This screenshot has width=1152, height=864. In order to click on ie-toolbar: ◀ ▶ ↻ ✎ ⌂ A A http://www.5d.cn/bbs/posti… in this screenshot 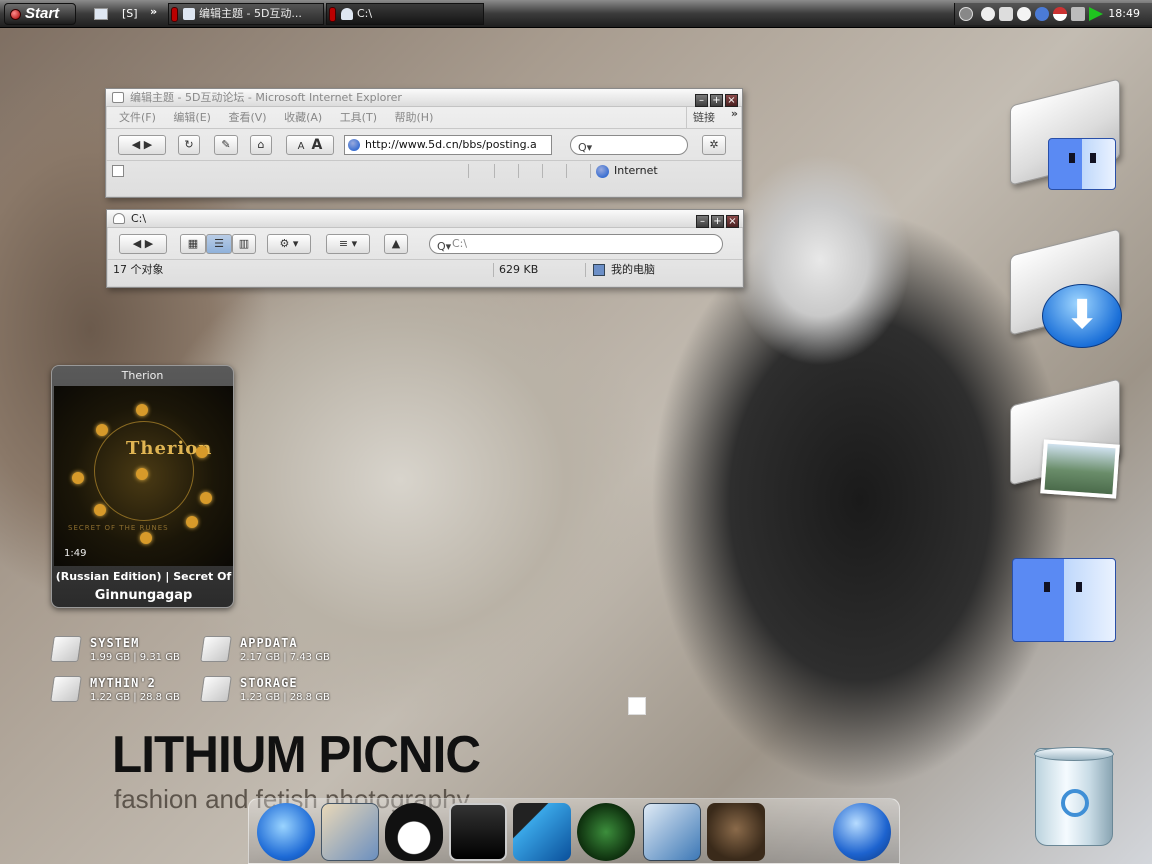, I will do `click(424, 145)`.